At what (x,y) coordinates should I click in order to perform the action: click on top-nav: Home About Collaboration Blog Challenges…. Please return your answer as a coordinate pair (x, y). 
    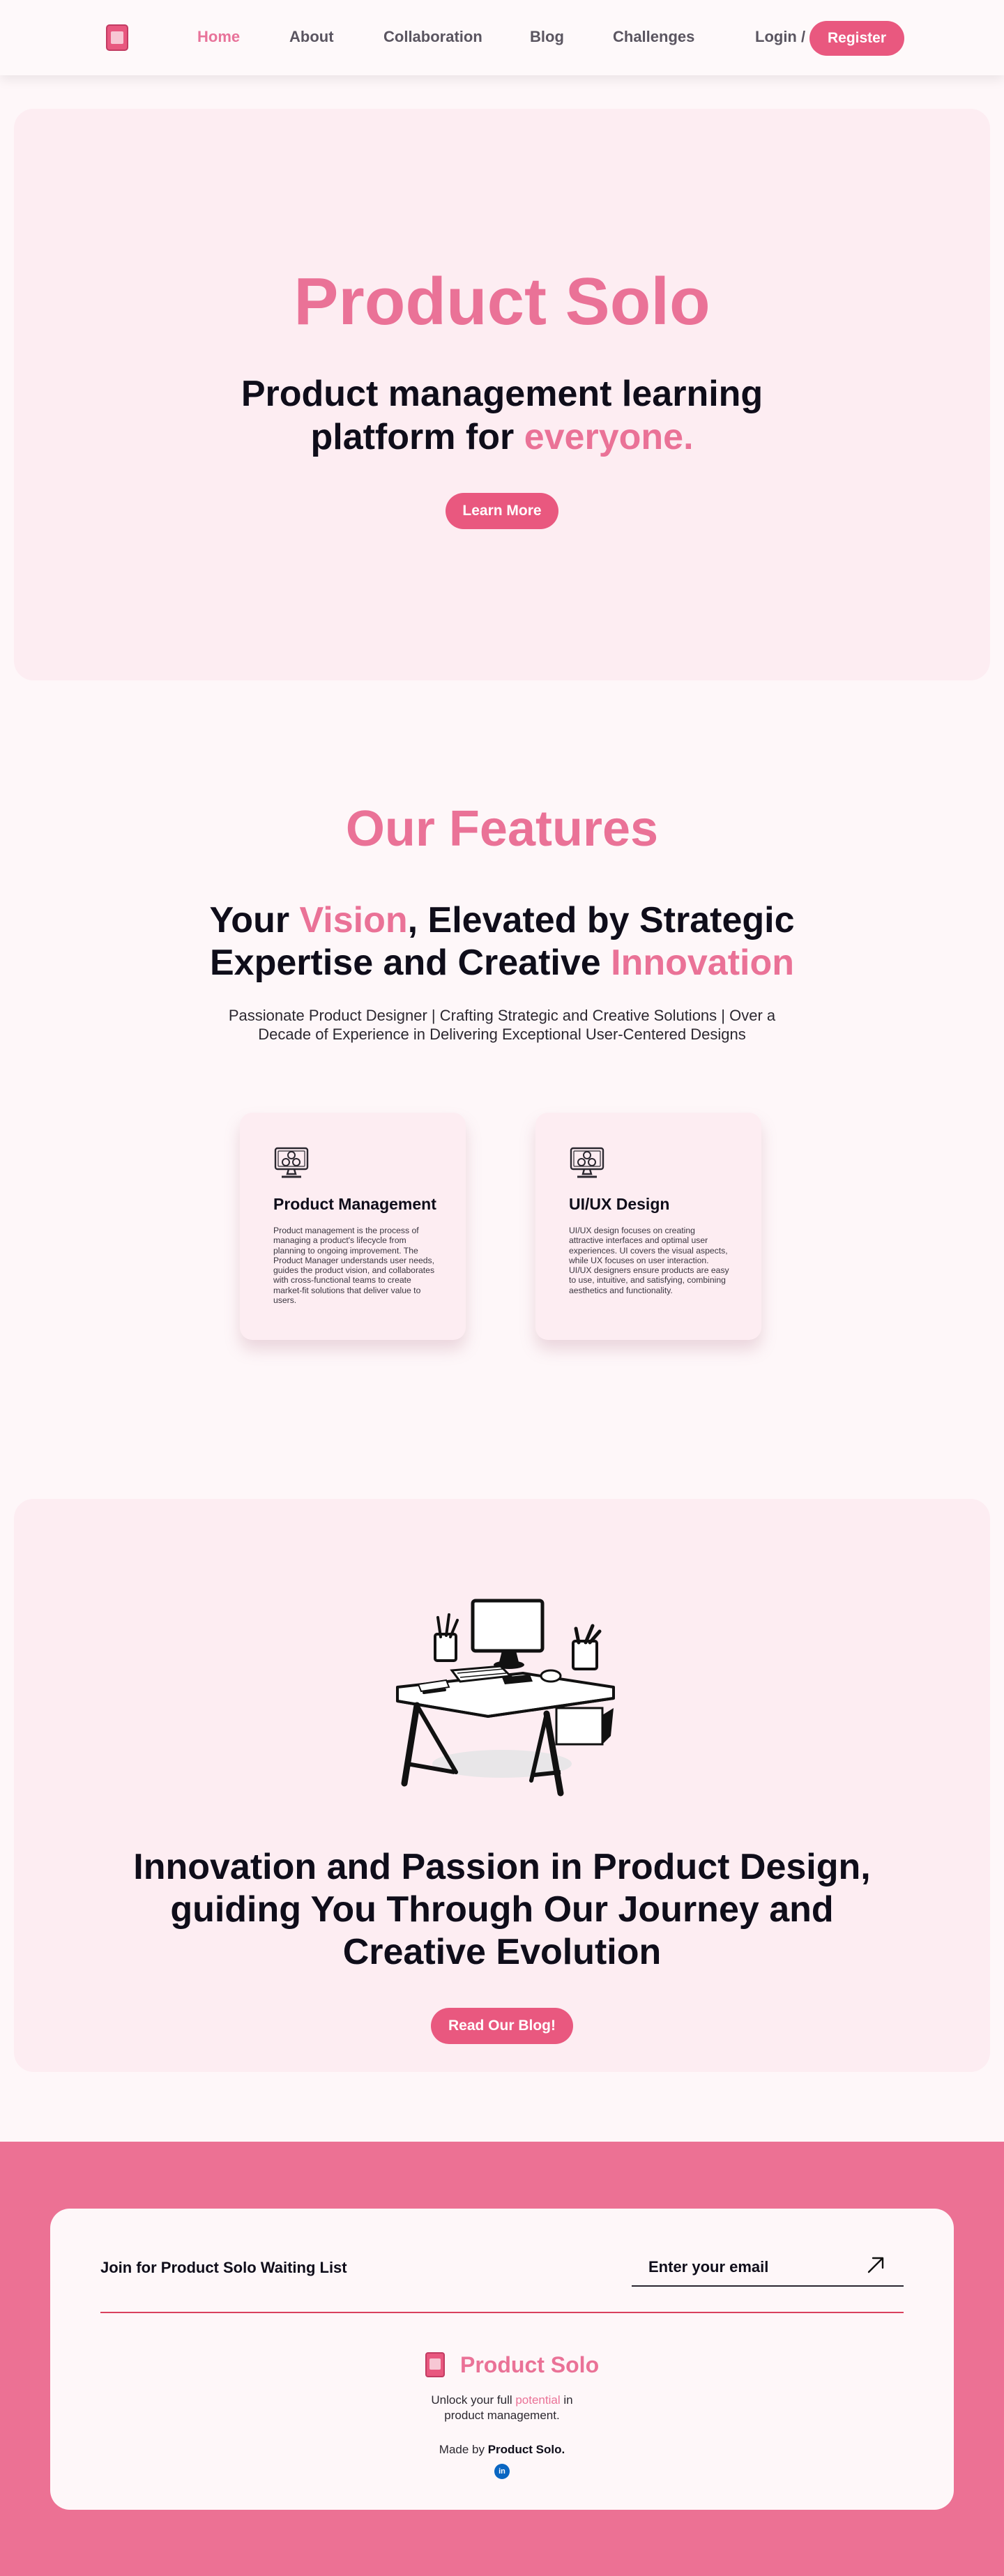
    Looking at the image, I should click on (502, 37).